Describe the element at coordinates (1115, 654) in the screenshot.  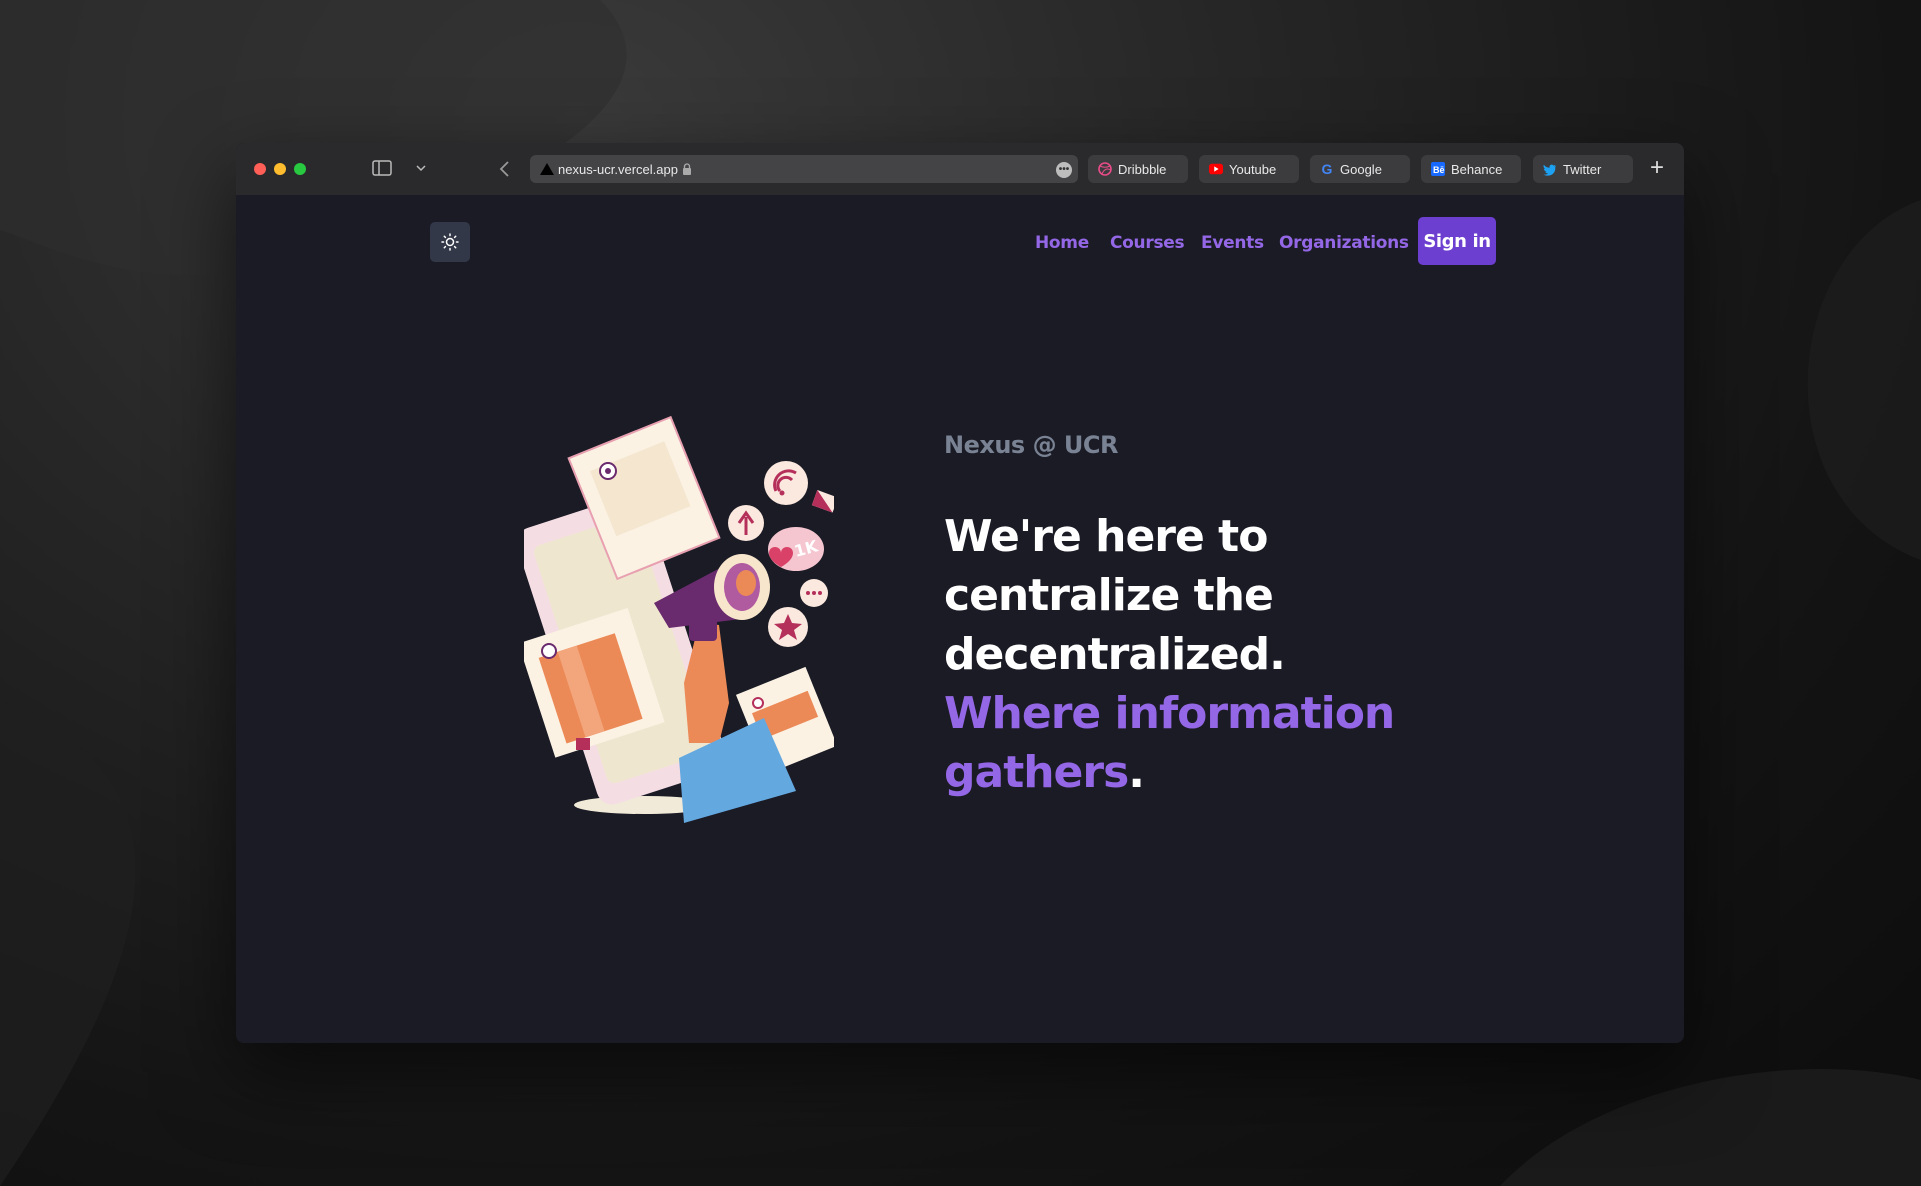
I see `headline-line-3: decentralized.` at that location.